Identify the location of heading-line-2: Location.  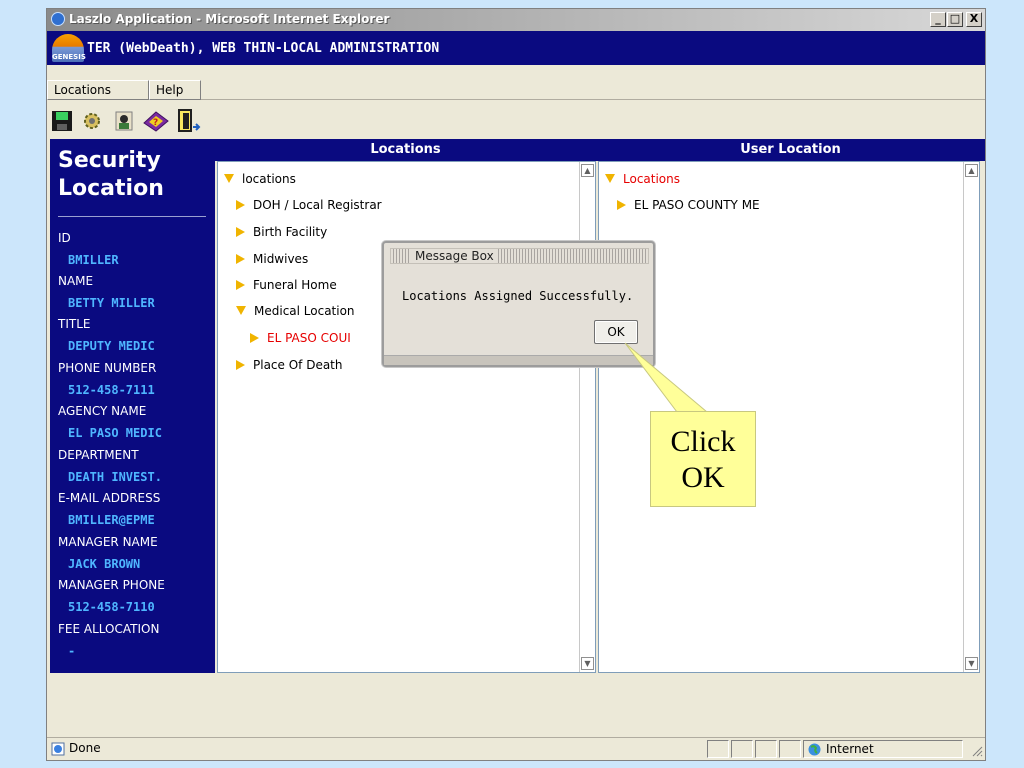
(111, 188).